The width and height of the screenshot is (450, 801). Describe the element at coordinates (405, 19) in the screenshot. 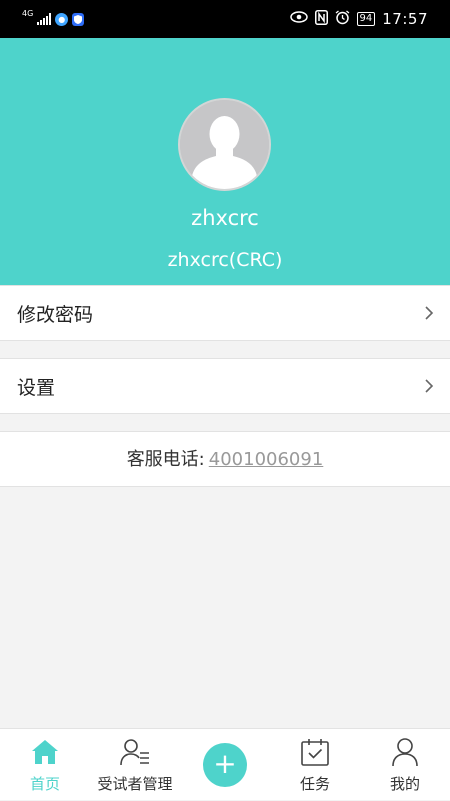

I see `status-time: 17:57` at that location.